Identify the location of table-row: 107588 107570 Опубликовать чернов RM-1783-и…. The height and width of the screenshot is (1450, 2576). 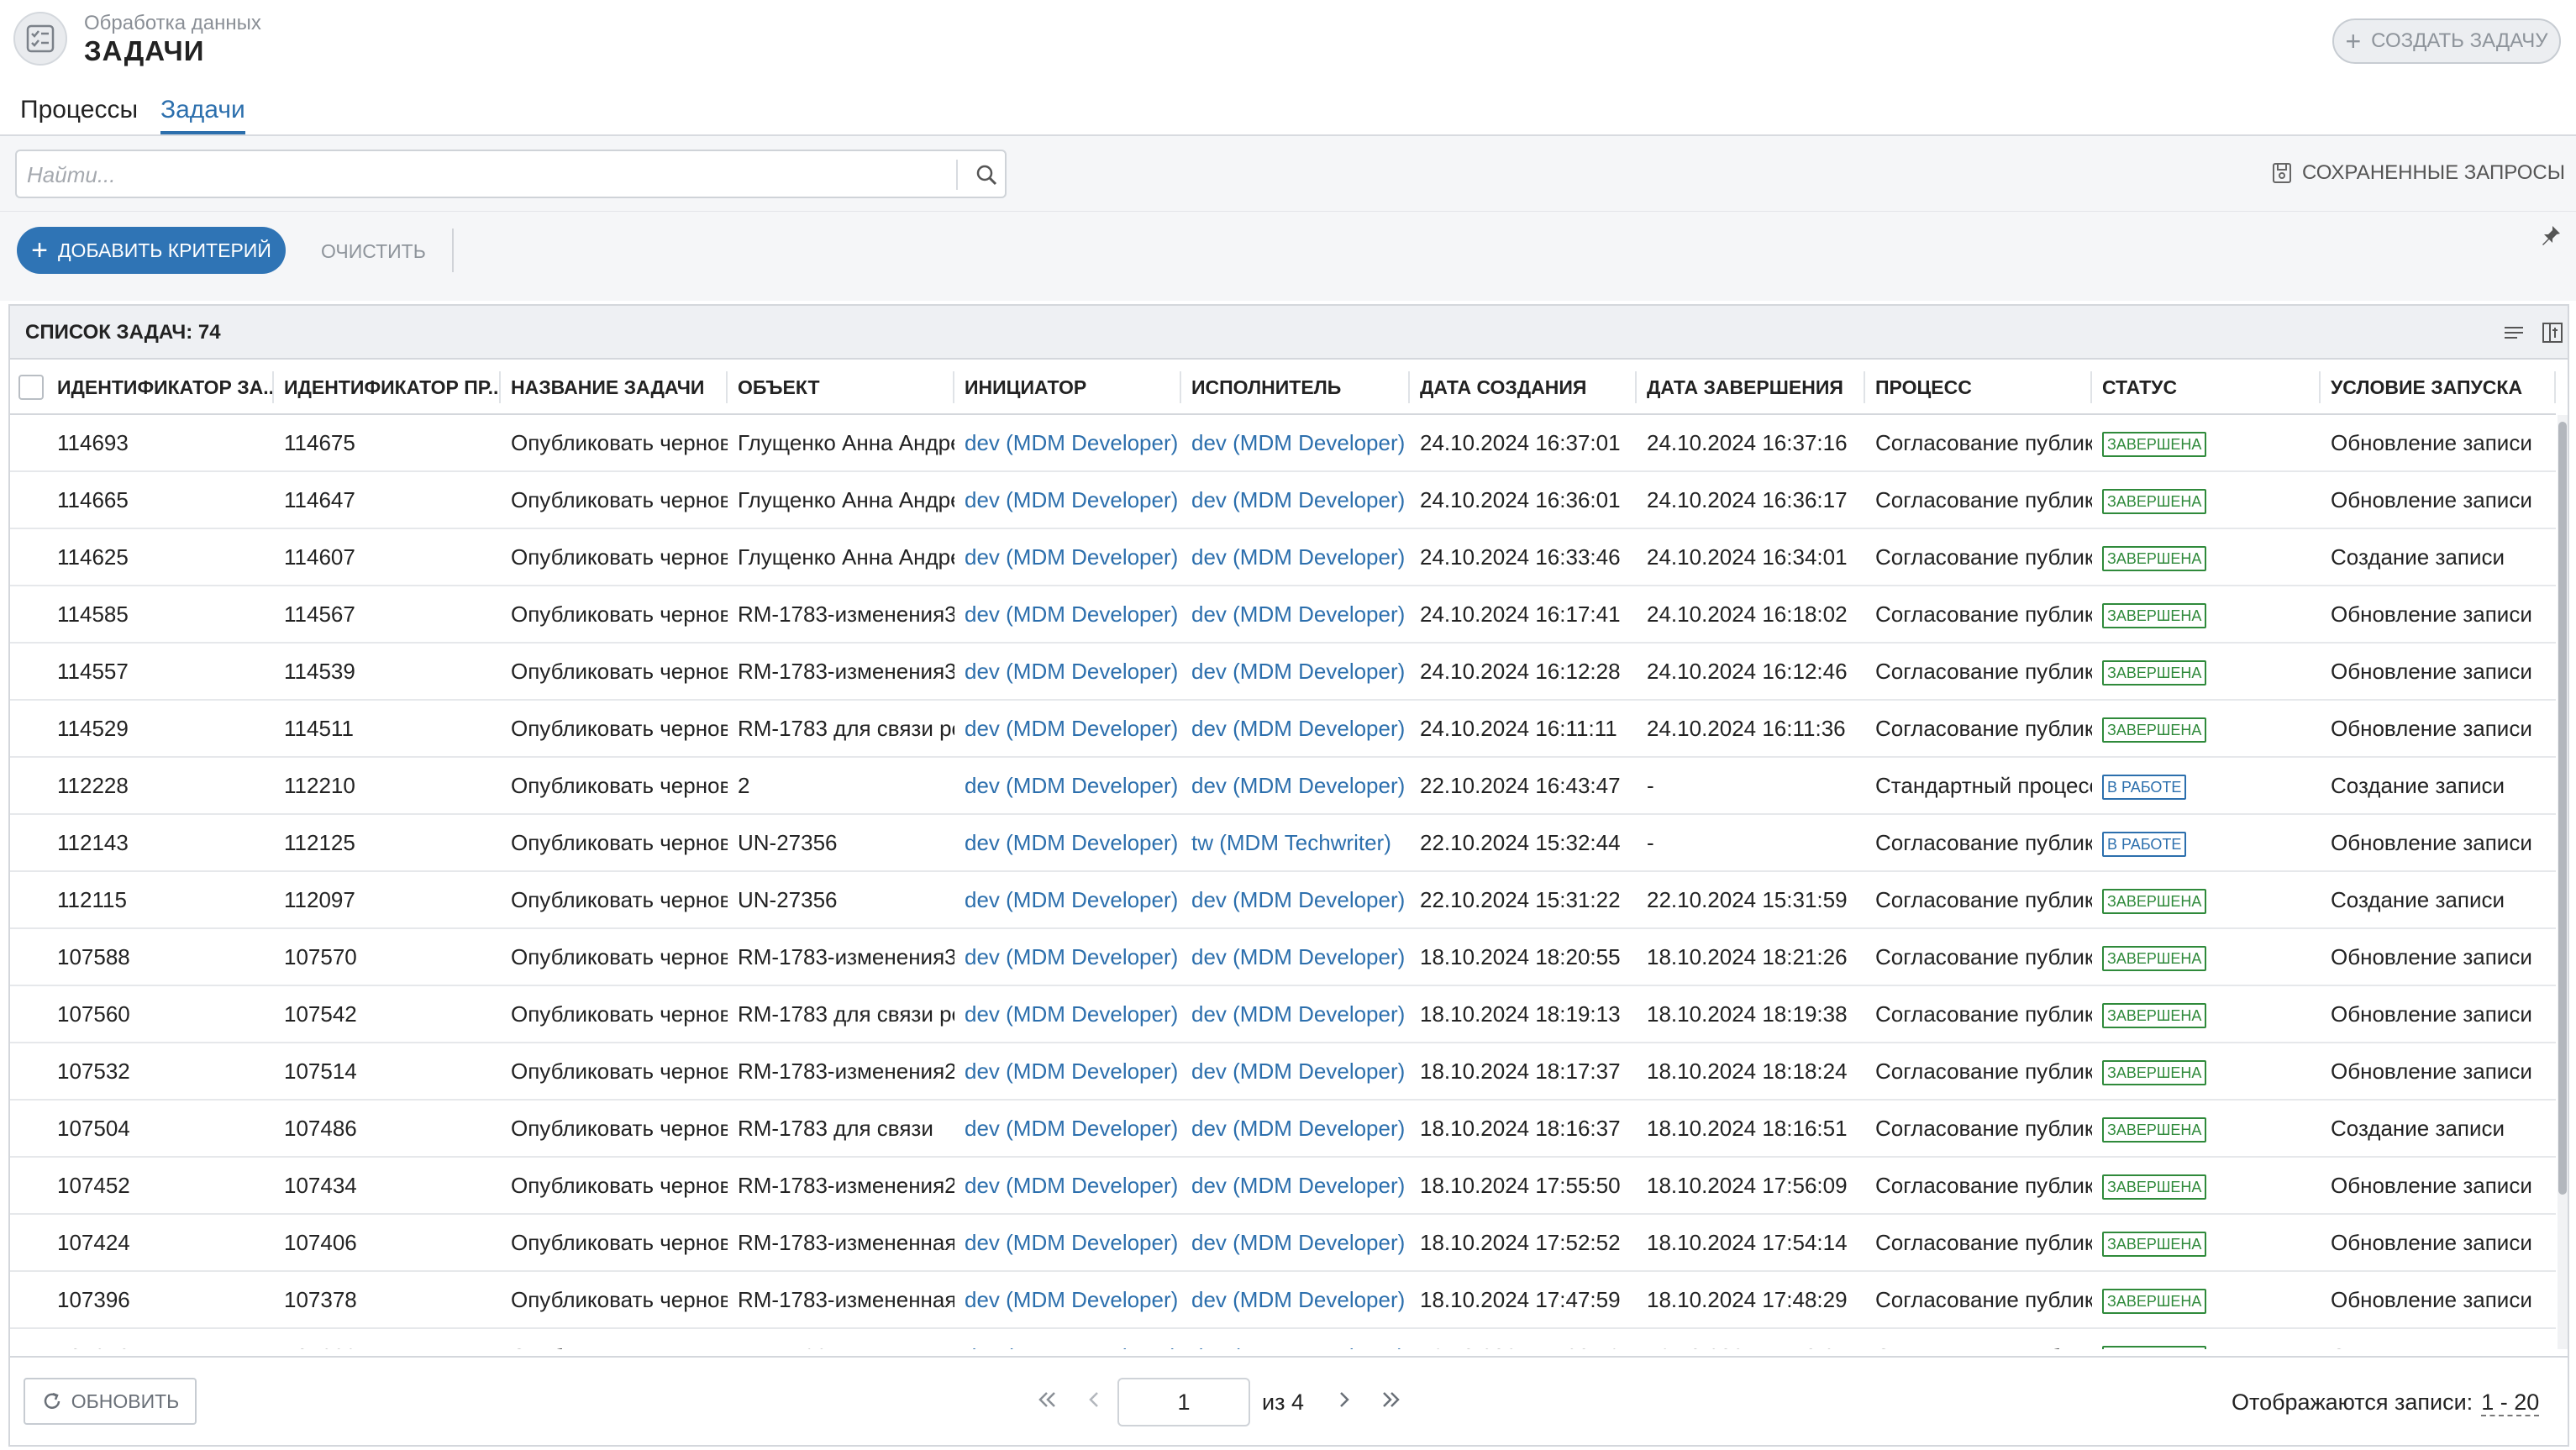
(1283, 958).